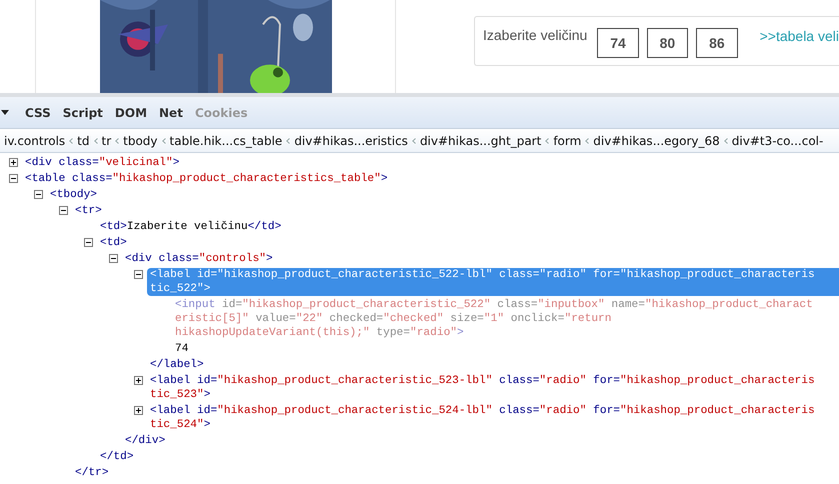 Image resolution: width=839 pixels, height=484 pixels. Describe the element at coordinates (481, 141) in the screenshot. I see `breadcrumb-item: div#hikas...ght_part` at that location.